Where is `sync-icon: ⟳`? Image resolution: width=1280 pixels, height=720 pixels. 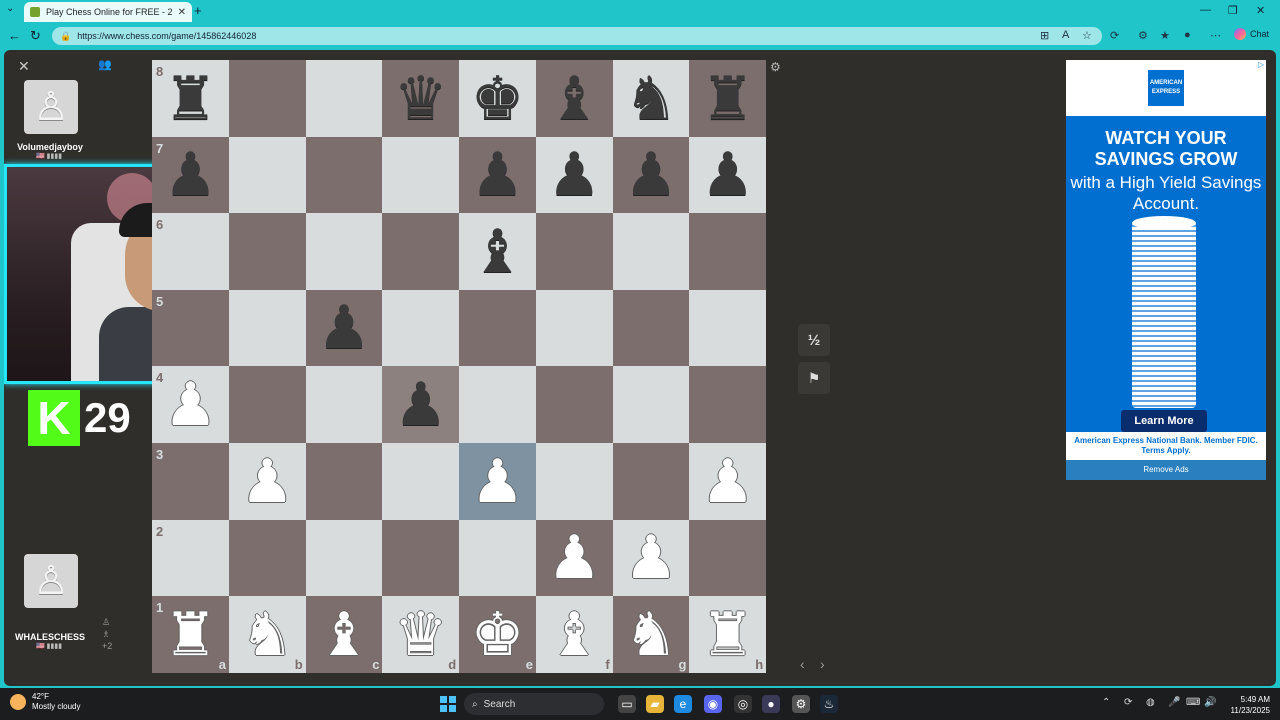
sync-icon: ⟳ is located at coordinates (1114, 35).